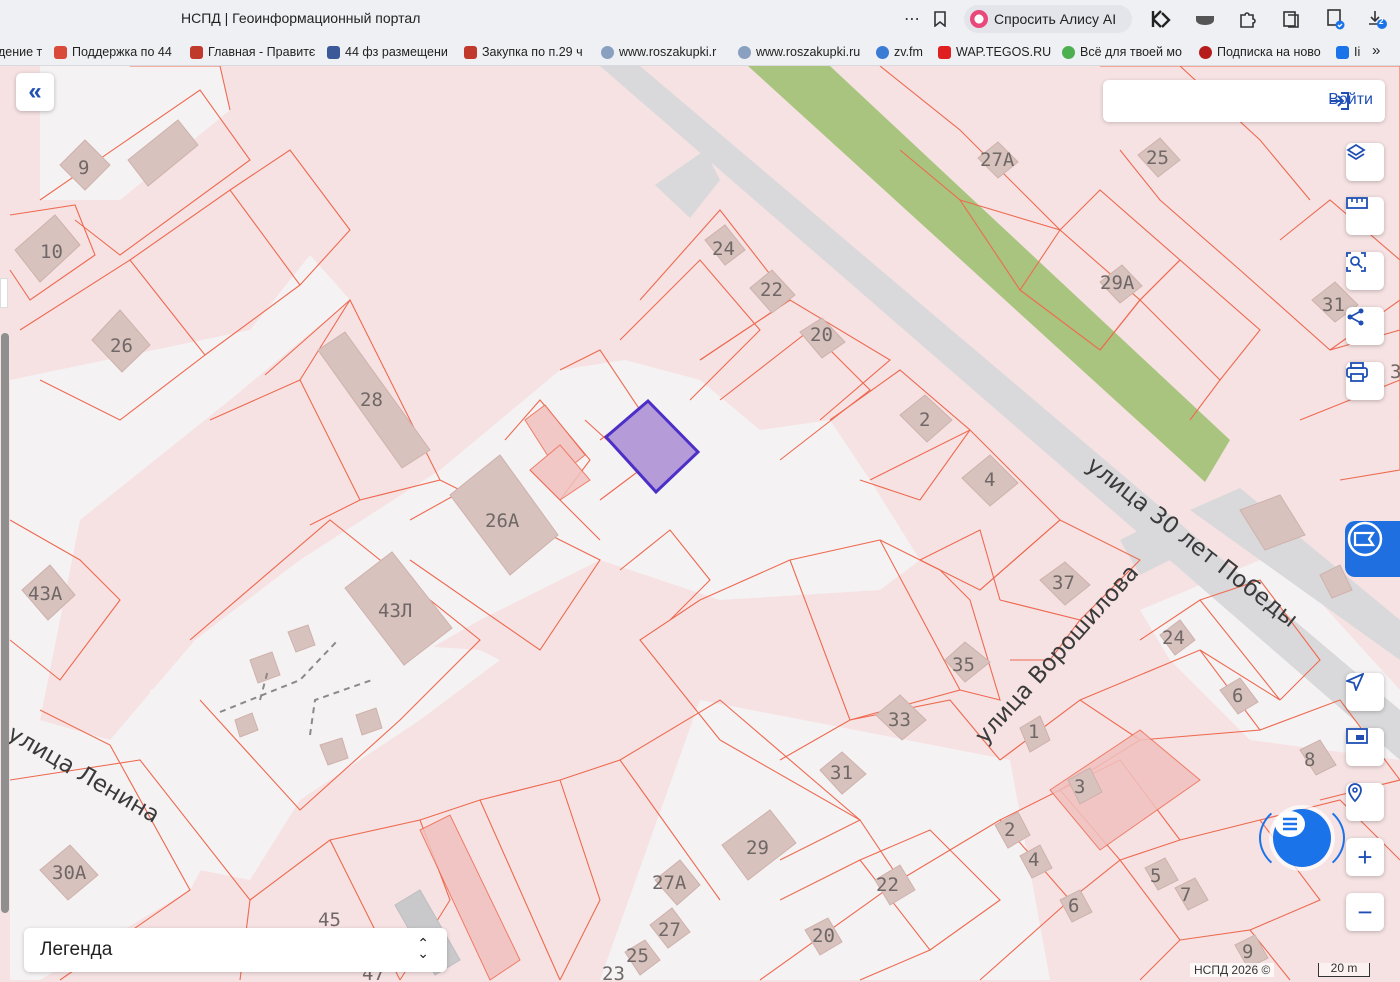 The height and width of the screenshot is (982, 1400). Describe the element at coordinates (423, 948) in the screenshot. I see `legend-expand-icon: ⌃ ⌄` at that location.